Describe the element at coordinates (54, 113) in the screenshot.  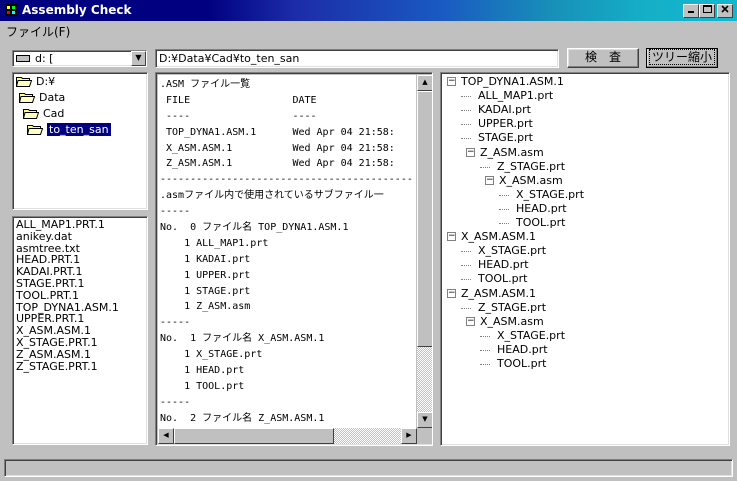
I see `folder-label: Cad` at that location.